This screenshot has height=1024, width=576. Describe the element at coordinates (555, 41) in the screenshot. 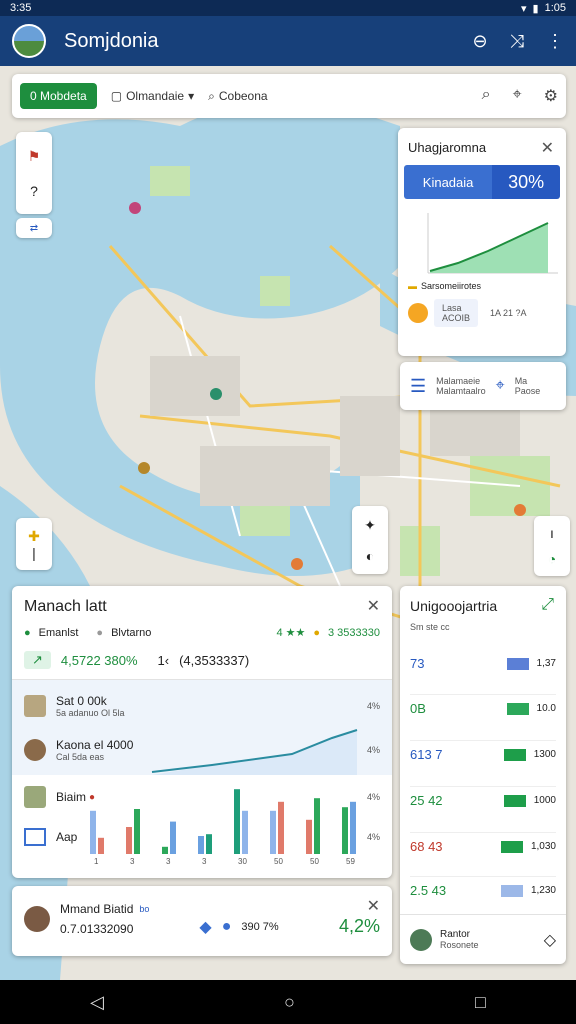

I see `overflow-menu-icon: ⋮` at that location.